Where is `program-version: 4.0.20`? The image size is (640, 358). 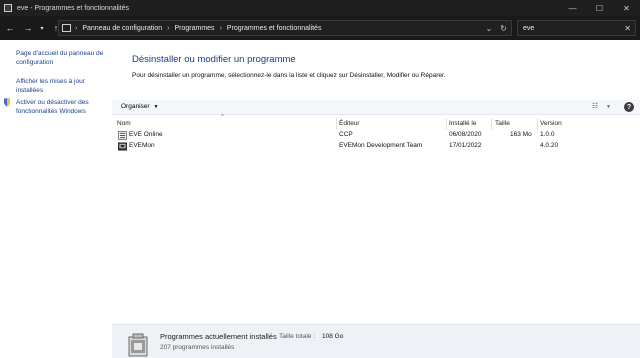
program-version: 4.0.20 is located at coordinates (549, 145).